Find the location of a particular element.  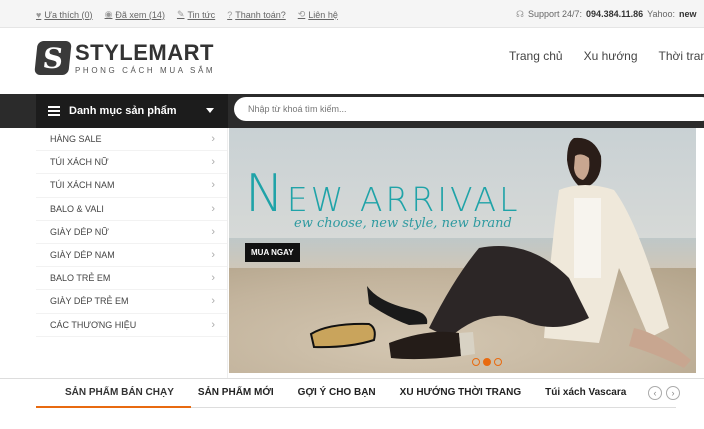

category-item-label: GIÀY DÉP NỮ is located at coordinates (79, 231).